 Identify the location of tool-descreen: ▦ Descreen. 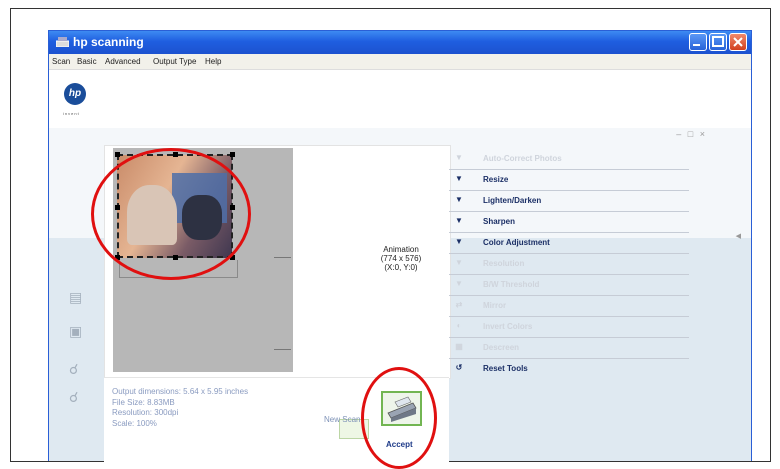
(569, 348).